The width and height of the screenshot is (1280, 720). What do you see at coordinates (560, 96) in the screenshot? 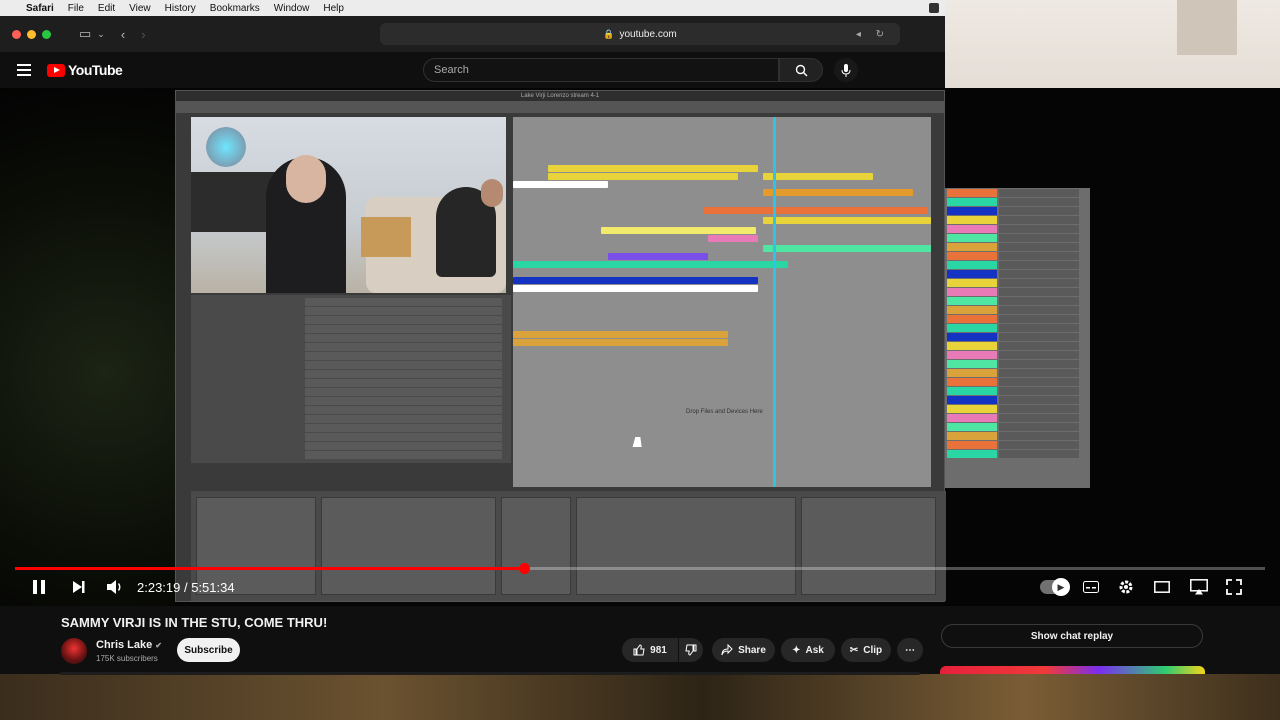
I see `daw-window-title: Lake Virji Lorenzo stream 4-1` at bounding box center [560, 96].